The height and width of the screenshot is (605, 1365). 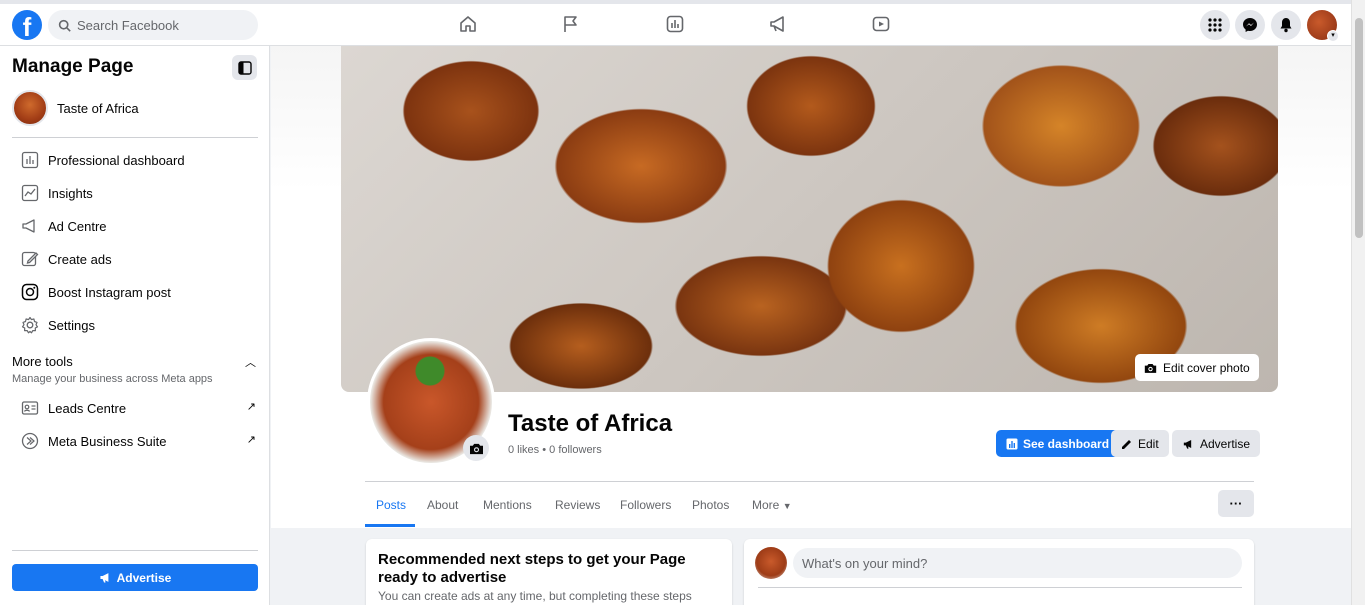 What do you see at coordinates (881, 24) in the screenshot?
I see `video-icon` at bounding box center [881, 24].